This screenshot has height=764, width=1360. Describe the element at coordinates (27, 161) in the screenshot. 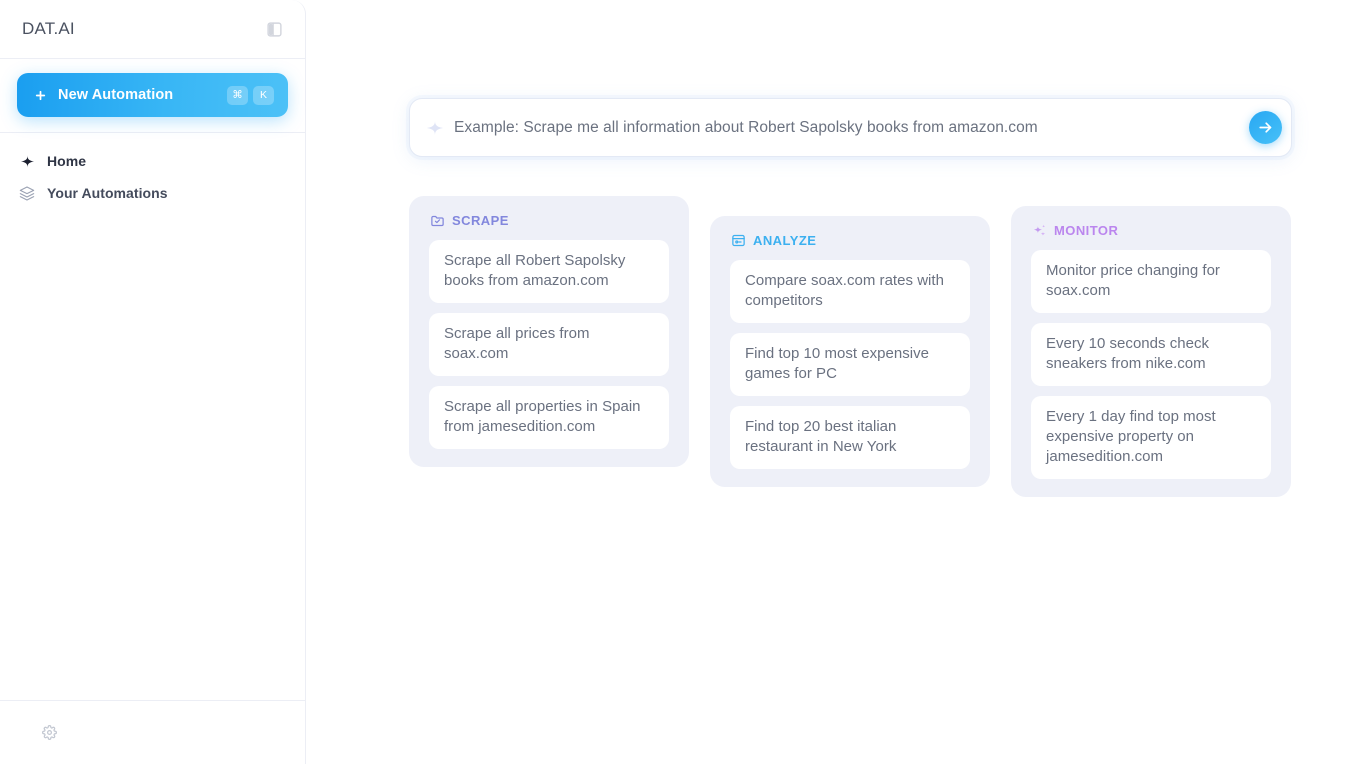

I see `sparkle-icon` at that location.